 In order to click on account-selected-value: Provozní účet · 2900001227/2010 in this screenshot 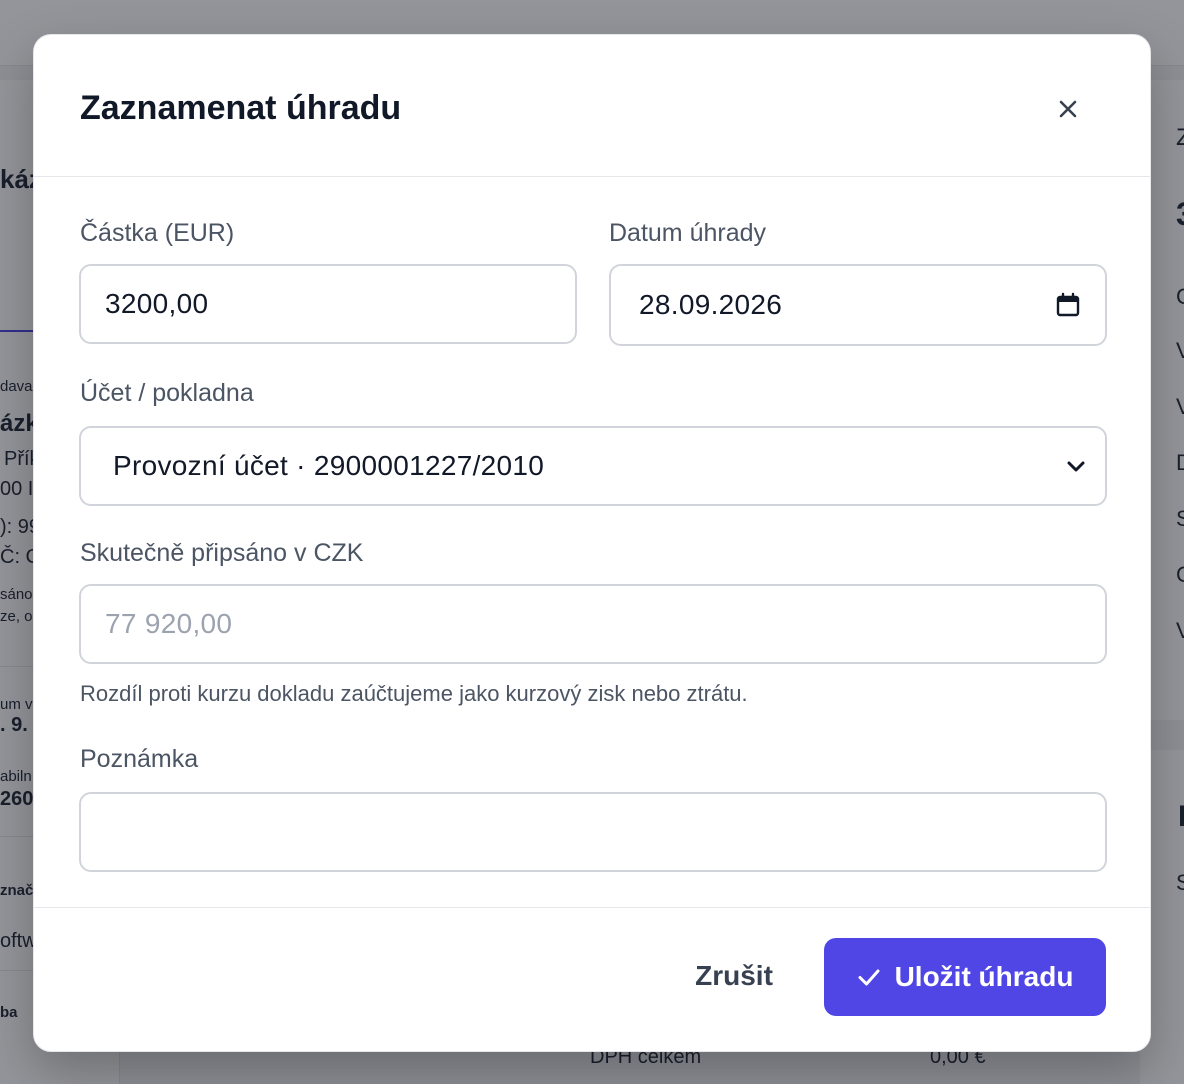, I will do `click(329, 465)`.